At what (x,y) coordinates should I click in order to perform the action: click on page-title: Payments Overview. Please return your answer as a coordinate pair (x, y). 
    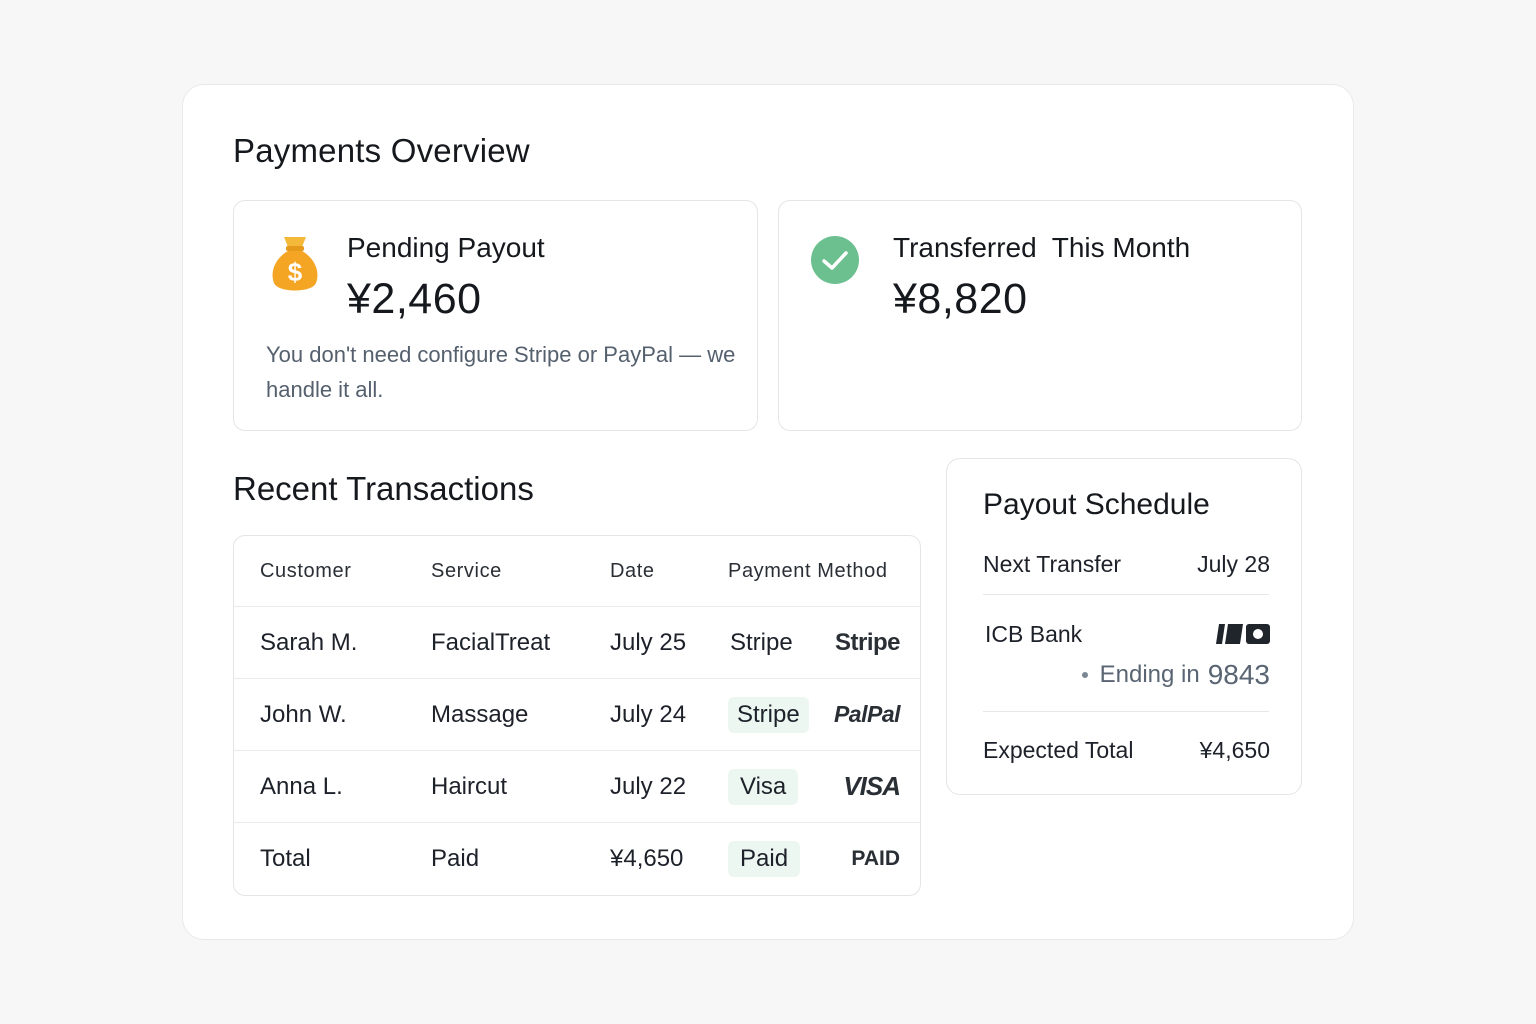
    Looking at the image, I should click on (381, 150).